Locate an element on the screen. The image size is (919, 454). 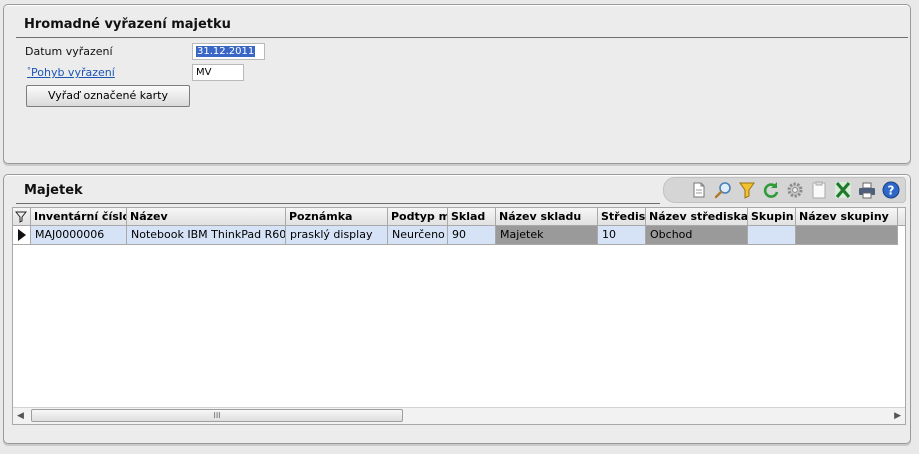
cell-subtype: Neurčeno is located at coordinates (418, 235).